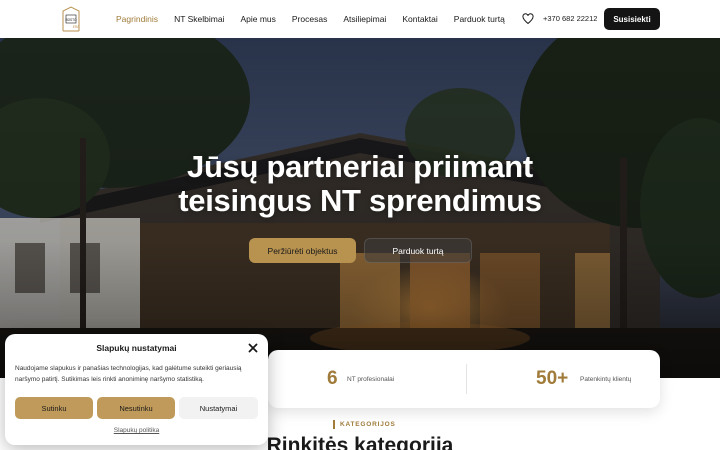  Describe the element at coordinates (136, 430) in the screenshot. I see `cookie-policy-link: Slapukų politika` at that location.